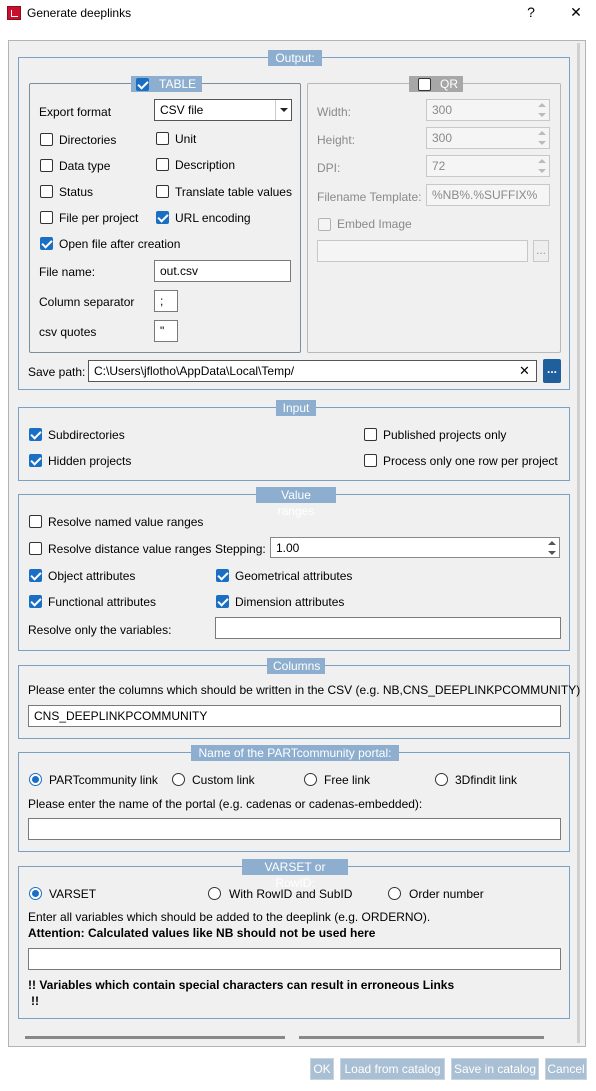 The image size is (596, 1091). I want to click on embed-image-checkbox, so click(324, 224).